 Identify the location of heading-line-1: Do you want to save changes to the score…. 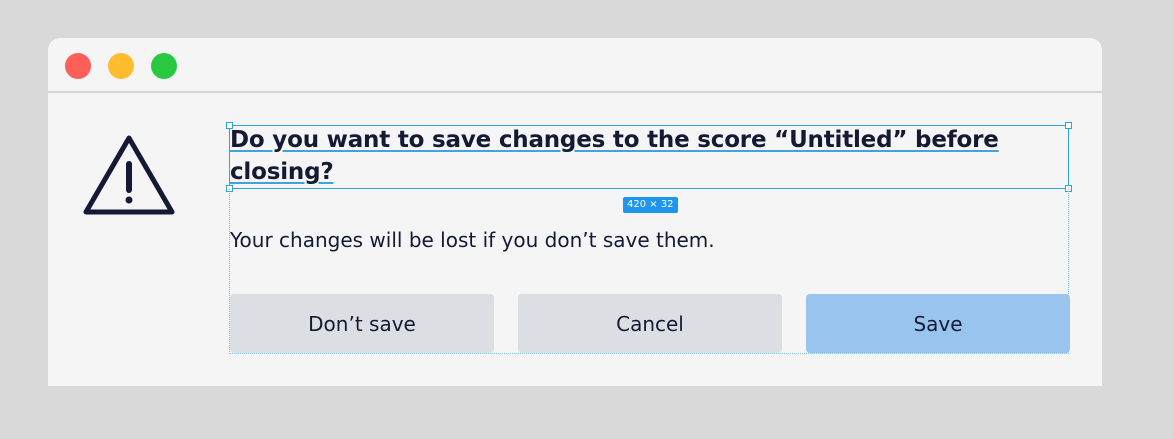
(614, 140).